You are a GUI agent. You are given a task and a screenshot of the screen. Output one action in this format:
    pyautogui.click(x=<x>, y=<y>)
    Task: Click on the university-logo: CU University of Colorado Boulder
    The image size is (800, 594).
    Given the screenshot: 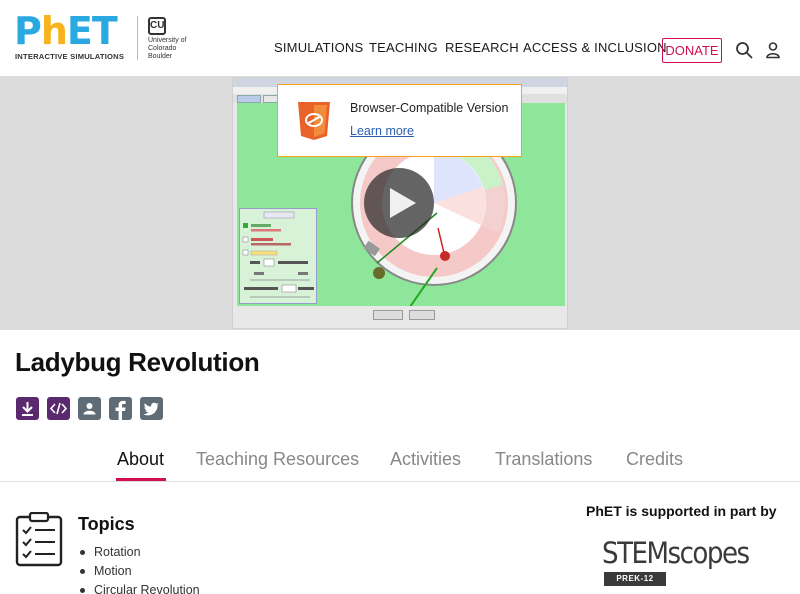 What is the action you would take?
    pyautogui.click(x=173, y=40)
    